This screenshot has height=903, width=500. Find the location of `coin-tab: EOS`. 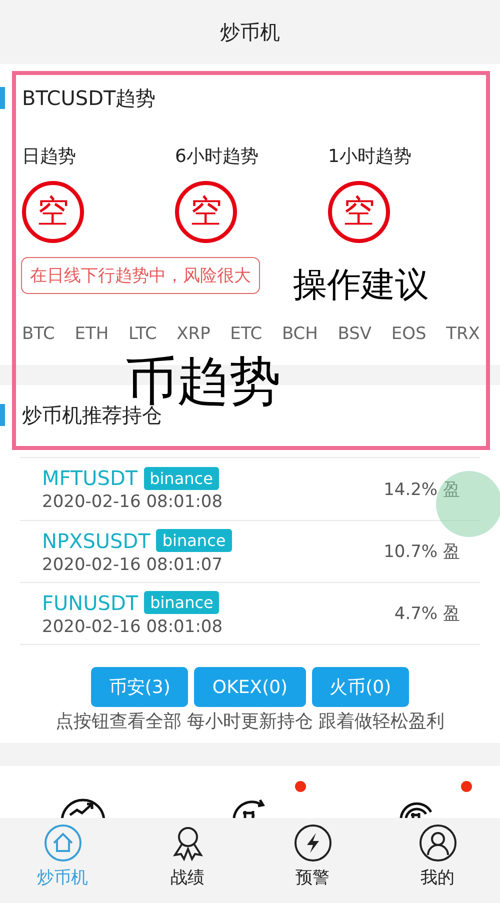

coin-tab: EOS is located at coordinates (408, 334).